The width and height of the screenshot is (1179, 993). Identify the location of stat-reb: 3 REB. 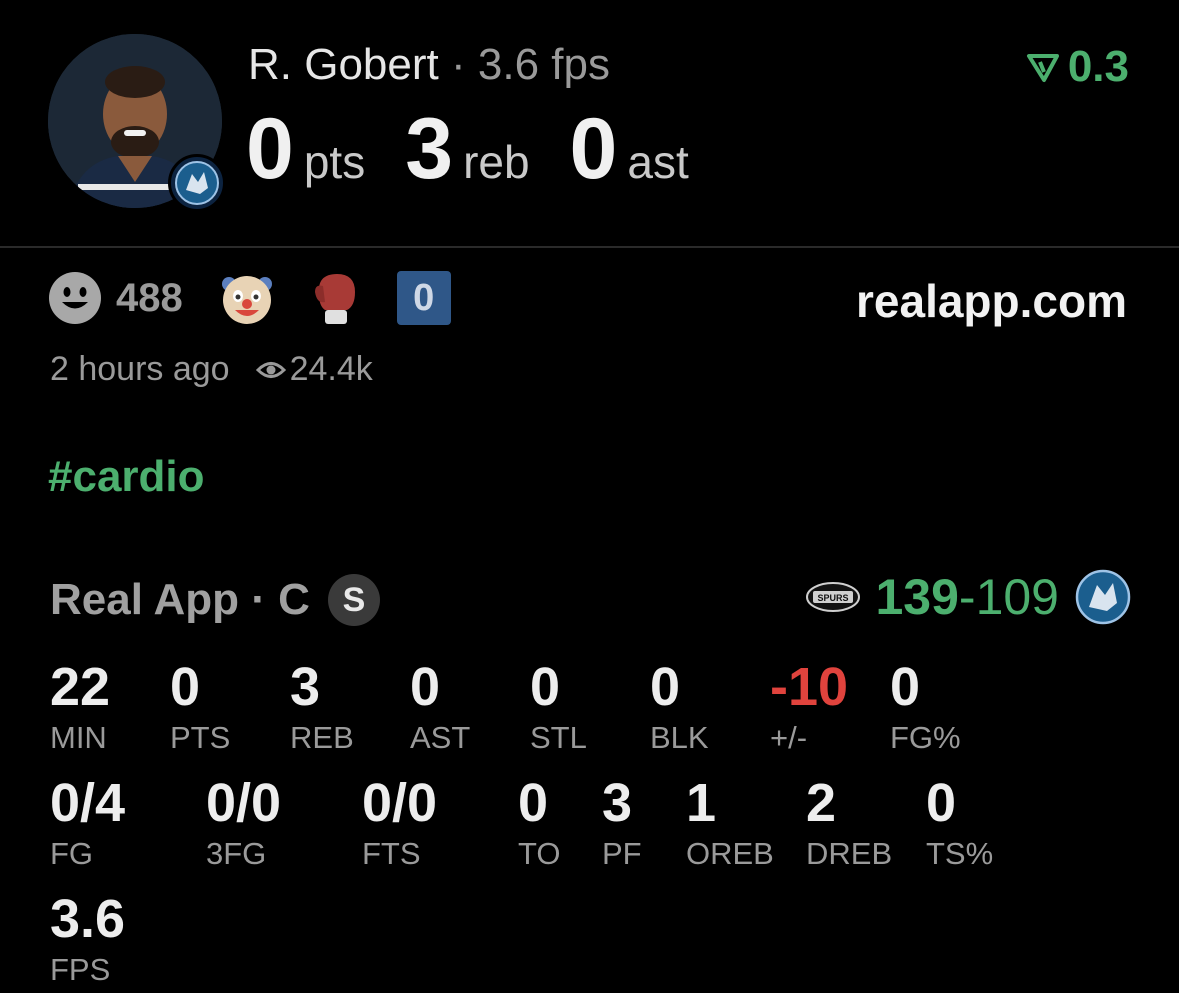
(322, 708).